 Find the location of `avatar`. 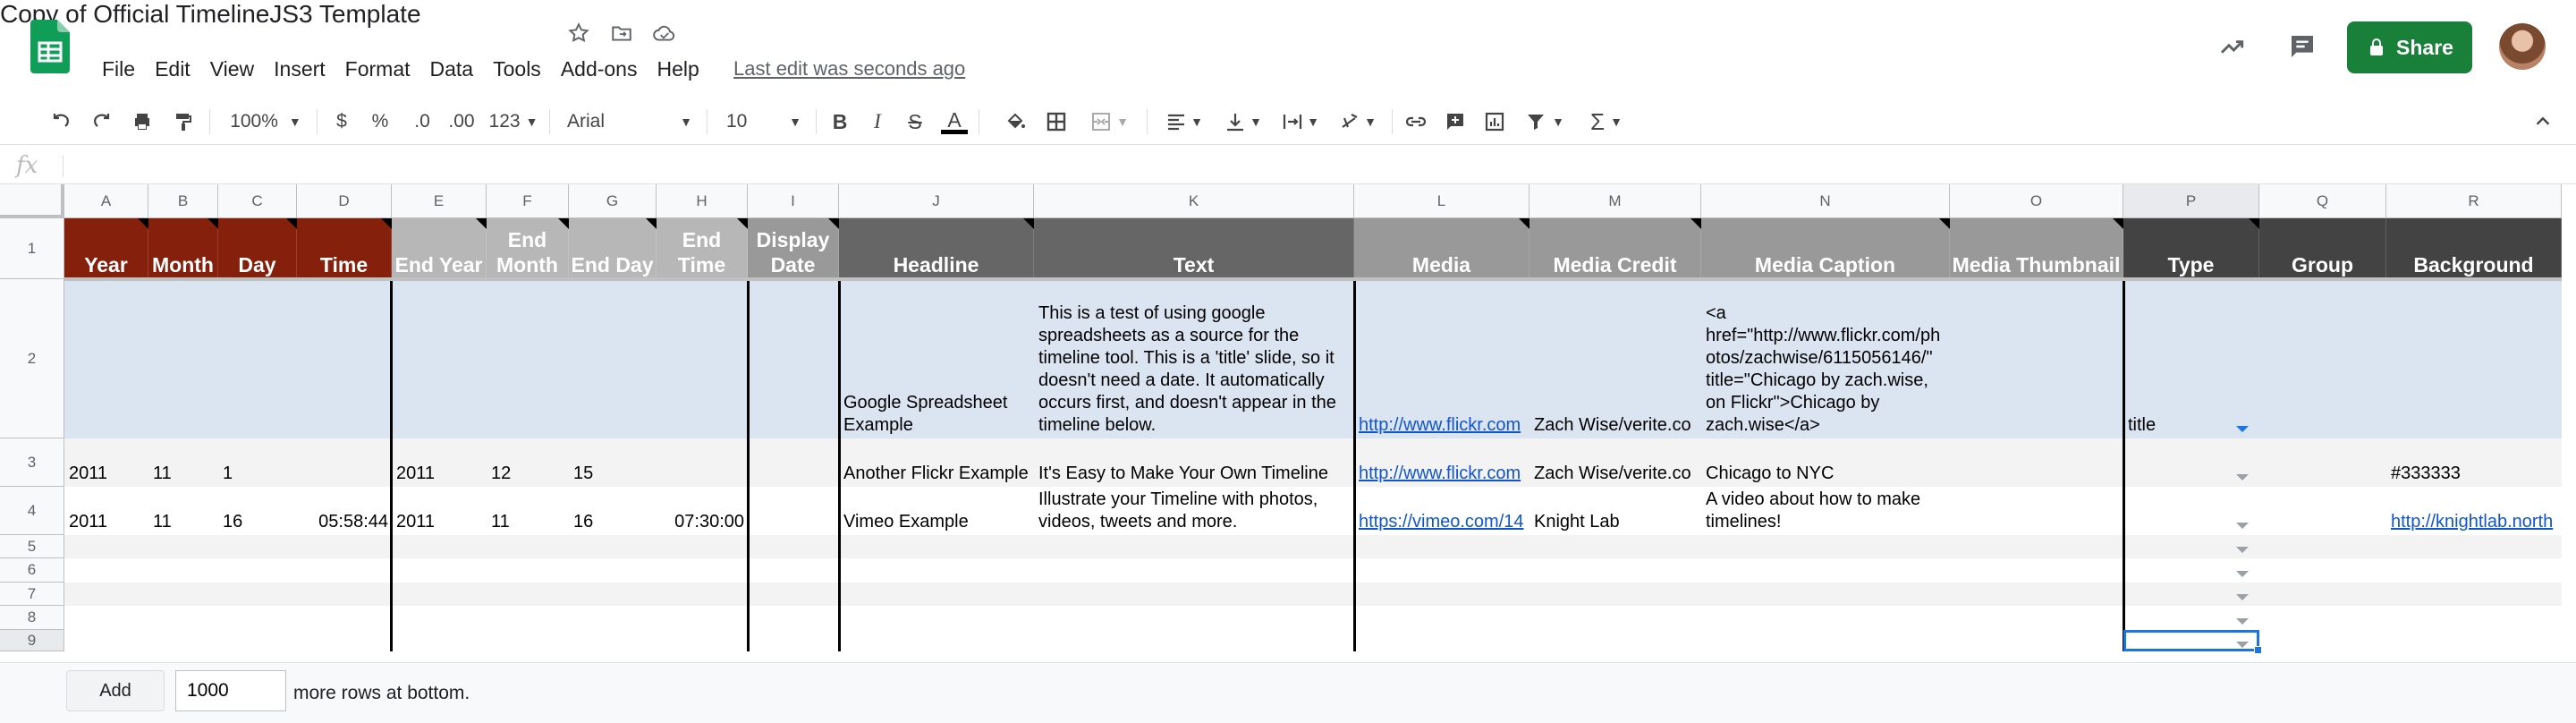

avatar is located at coordinates (2522, 46).